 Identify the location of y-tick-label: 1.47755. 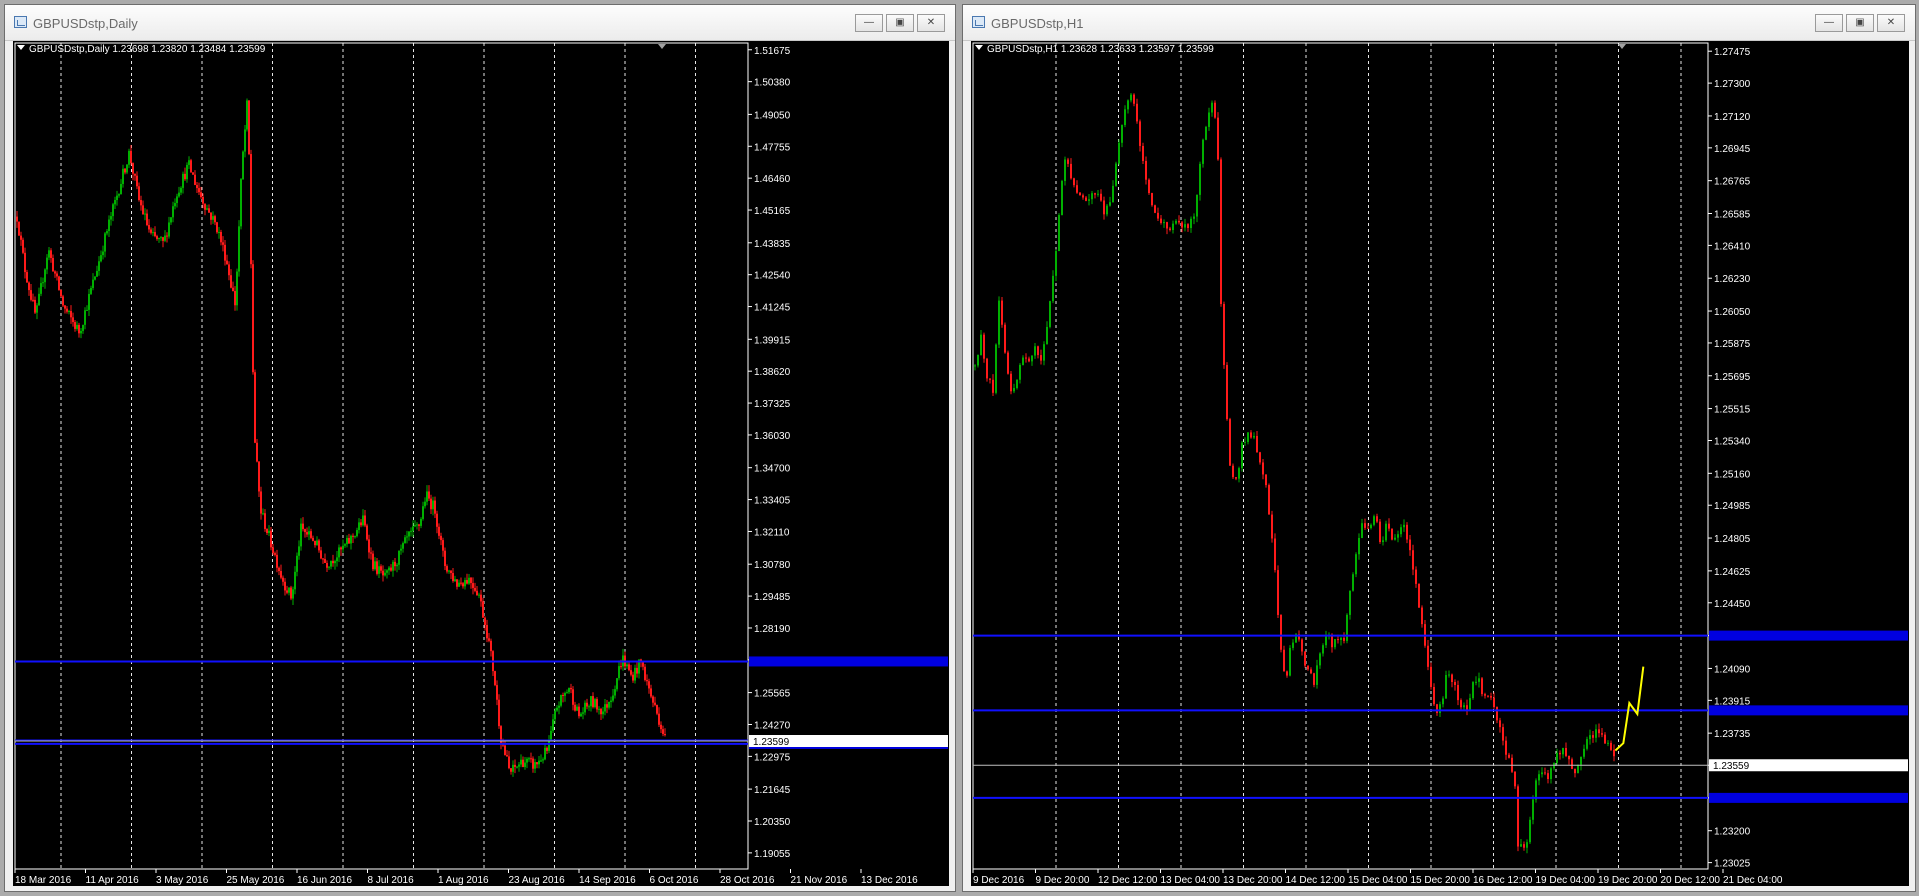
(772, 147).